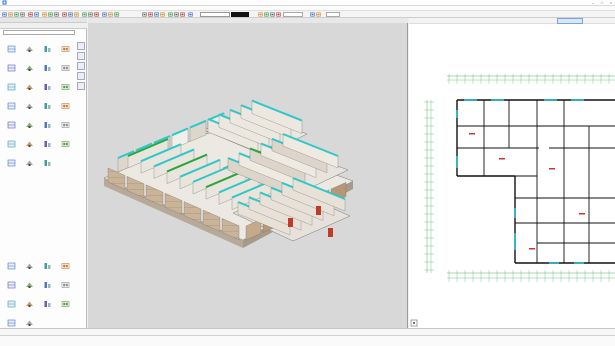 The height and width of the screenshot is (346, 615). Describe the element at coordinates (11, 309) in the screenshot. I see `trim-tool` at that location.